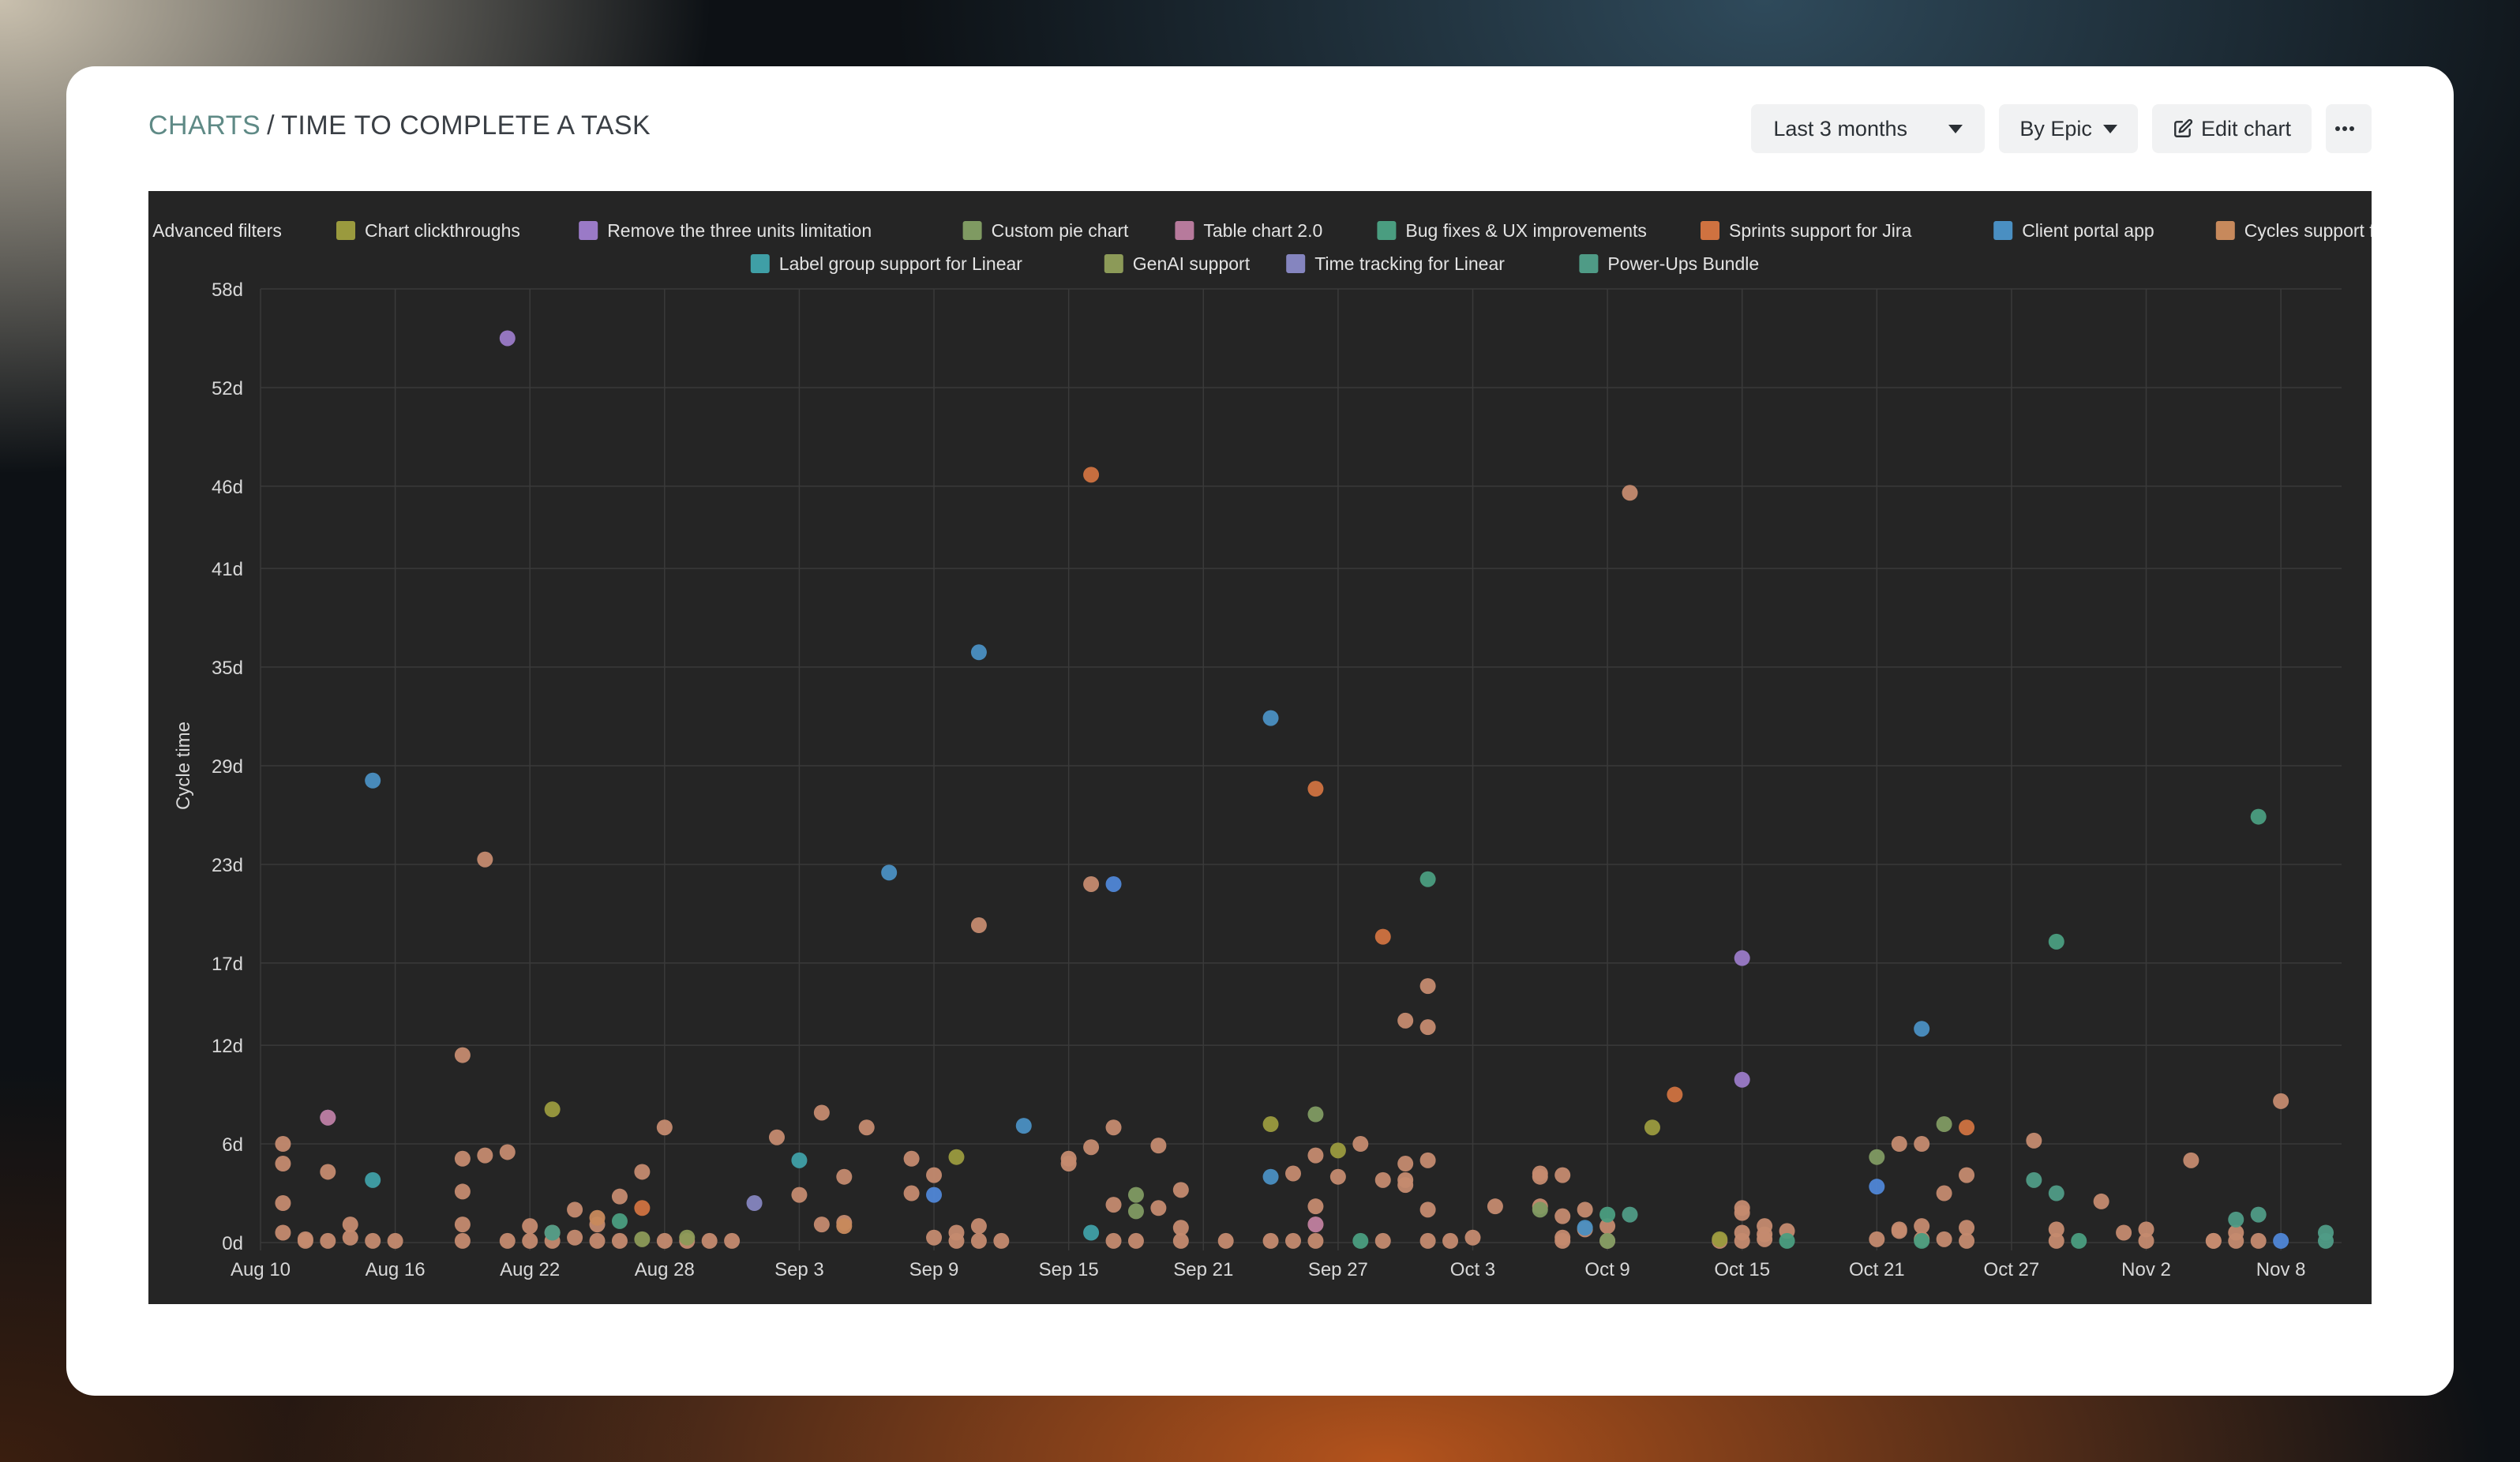 The width and height of the screenshot is (2520, 1462). Describe the element at coordinates (1806, 230) in the screenshot. I see `legend-item: Sprints support for Jira` at that location.